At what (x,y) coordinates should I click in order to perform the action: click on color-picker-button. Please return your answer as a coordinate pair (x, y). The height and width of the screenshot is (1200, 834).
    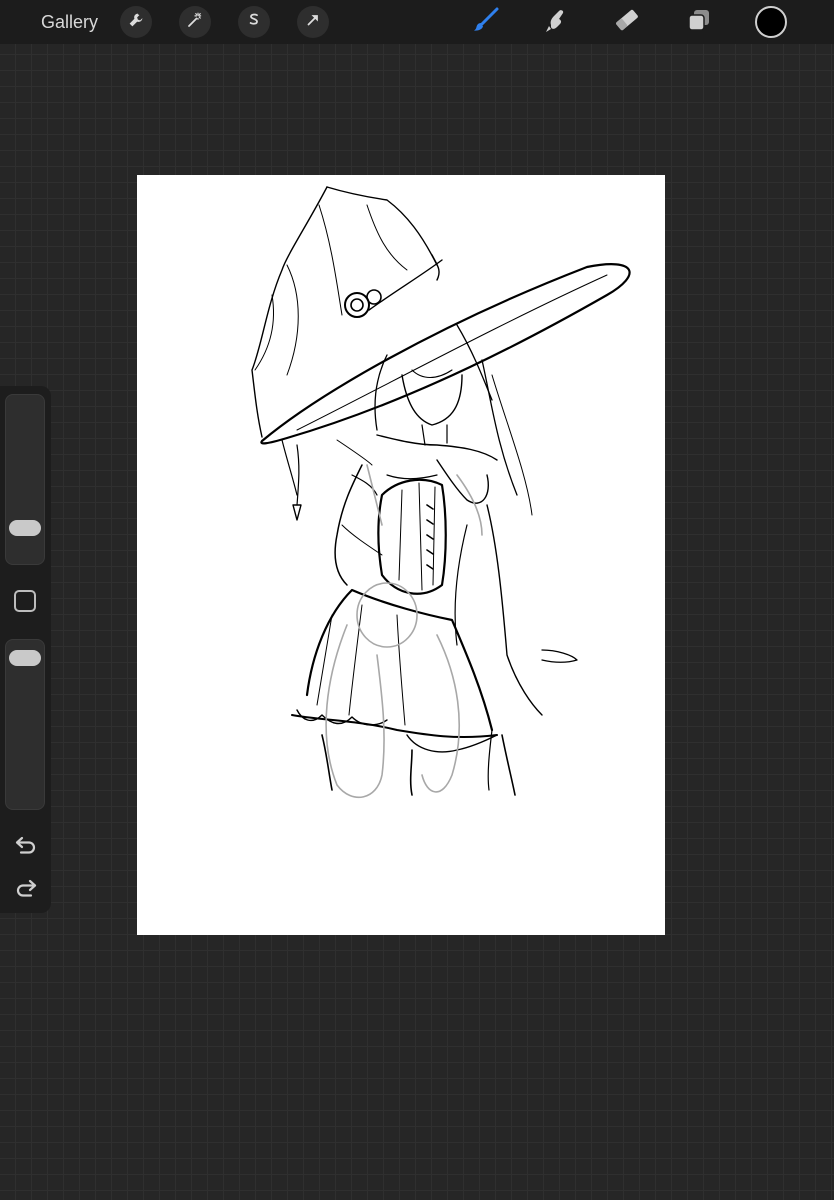
    Looking at the image, I should click on (771, 22).